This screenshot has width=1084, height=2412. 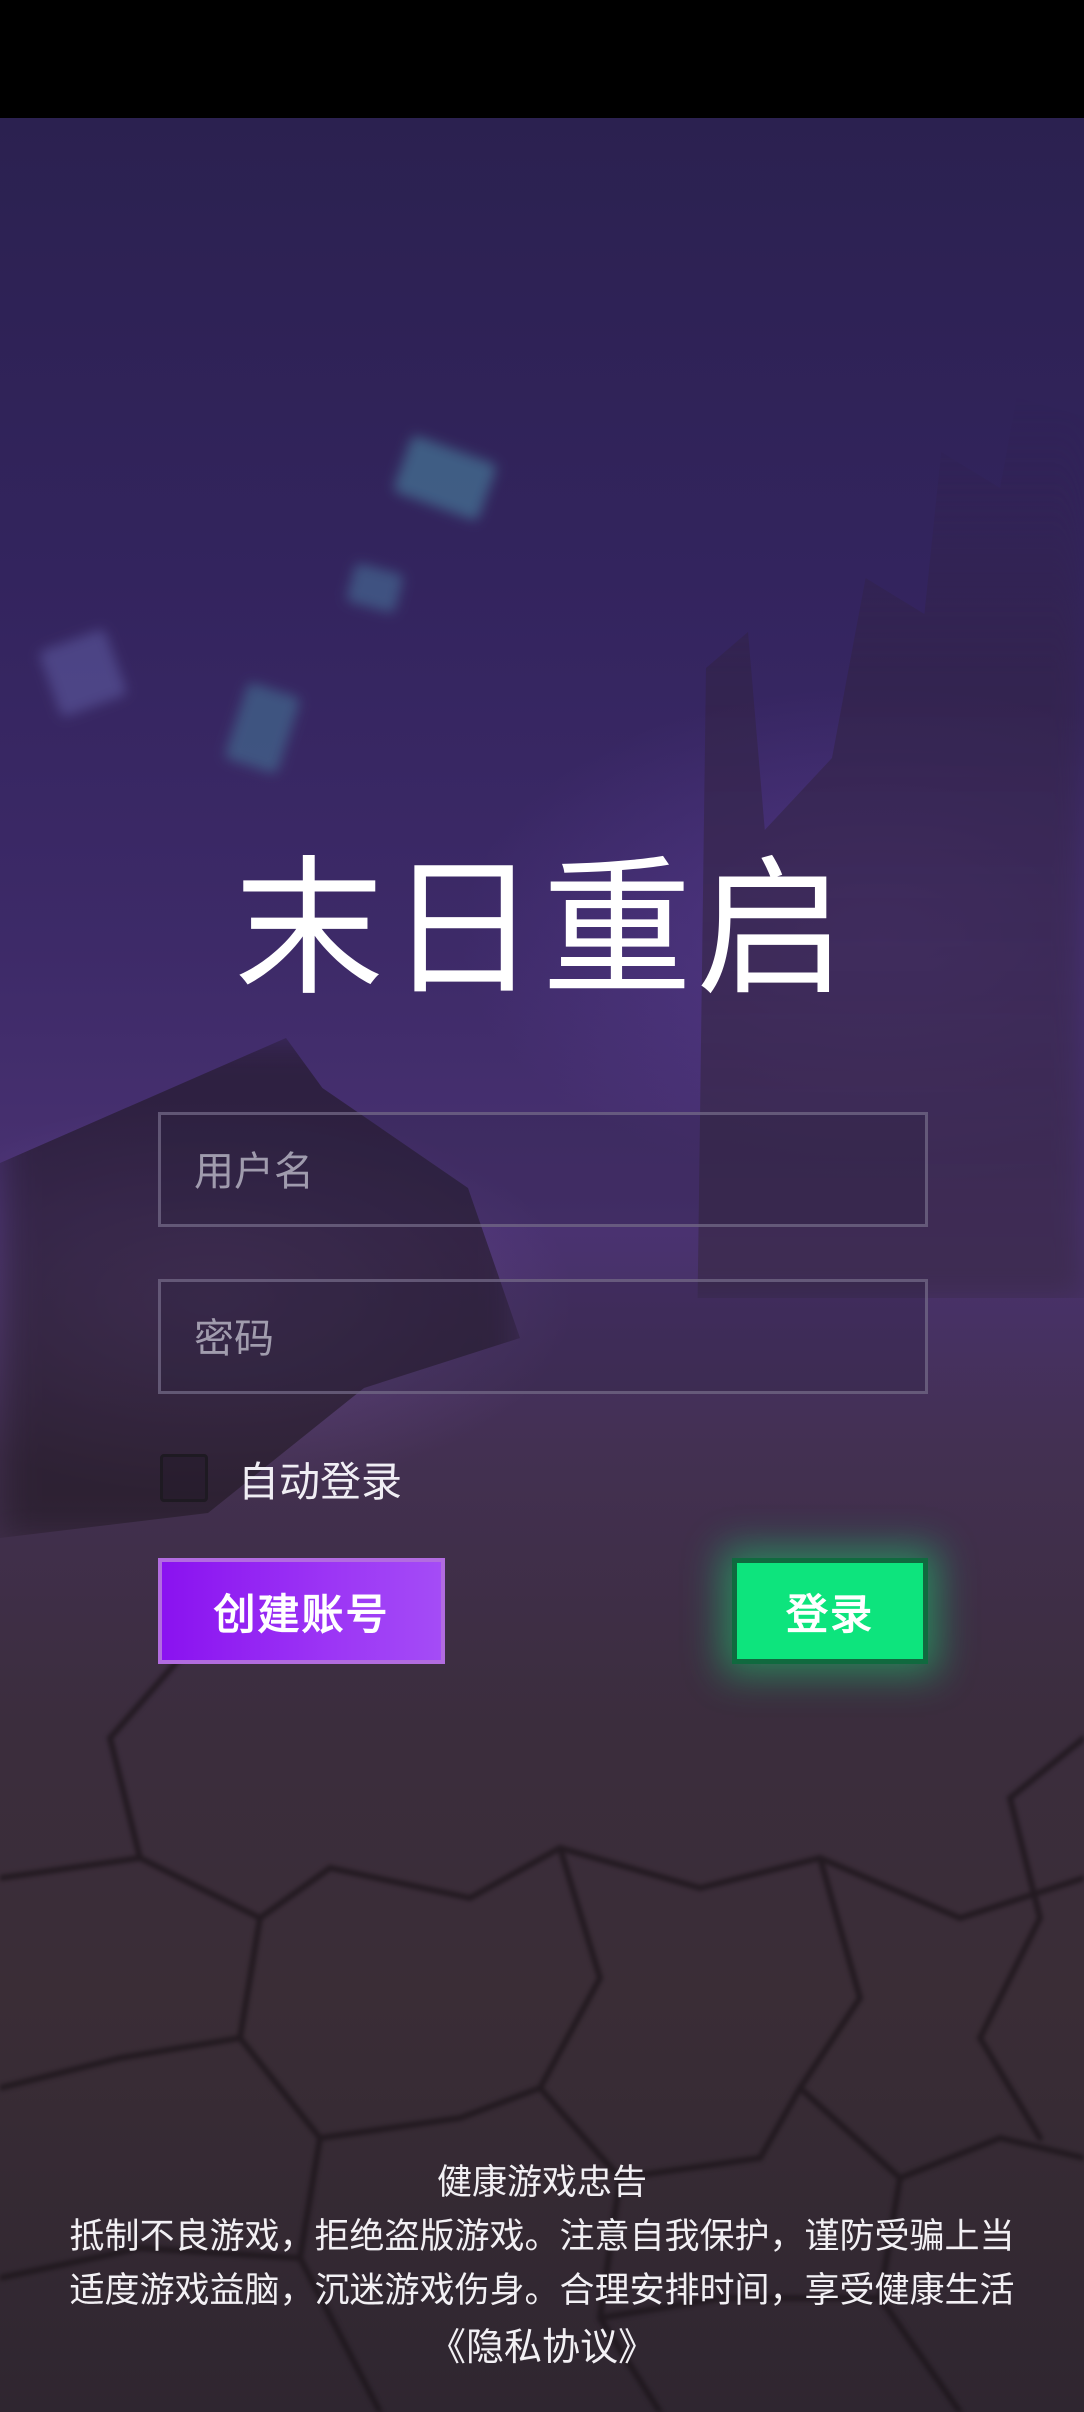 I want to click on health-notice-line-1: 抵制不良游戏，拒绝盗版游戏。注意自我保护，谨防受骗上当, so click(x=542, y=2237).